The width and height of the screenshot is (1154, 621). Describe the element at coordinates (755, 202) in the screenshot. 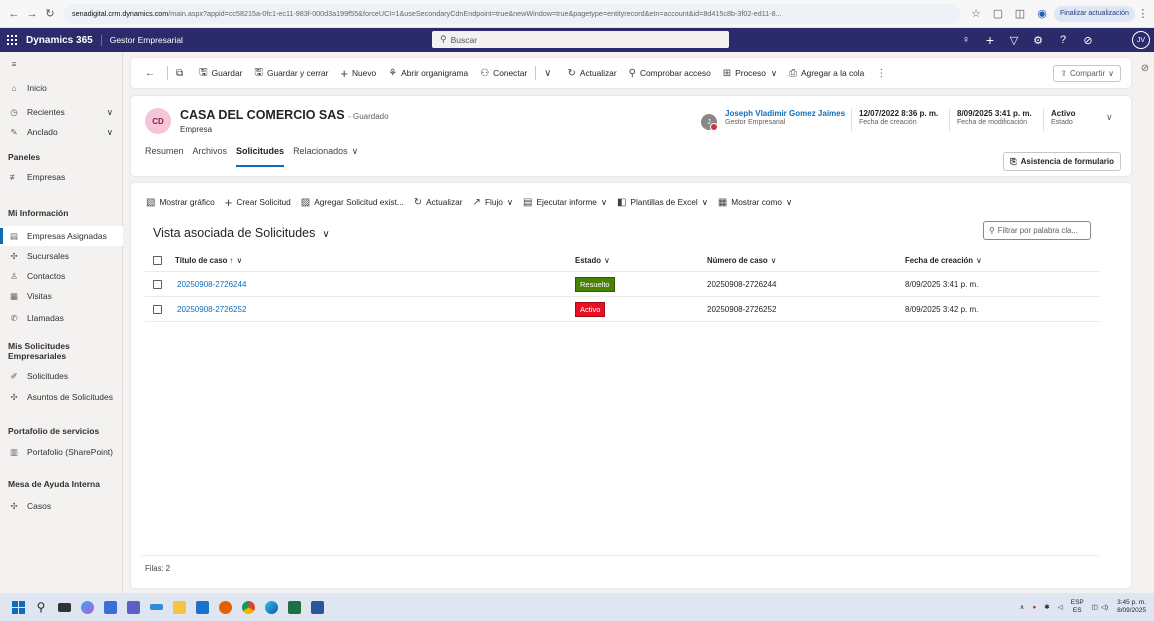

I see `show-as-button: ▦ Mostrar como ∨` at that location.